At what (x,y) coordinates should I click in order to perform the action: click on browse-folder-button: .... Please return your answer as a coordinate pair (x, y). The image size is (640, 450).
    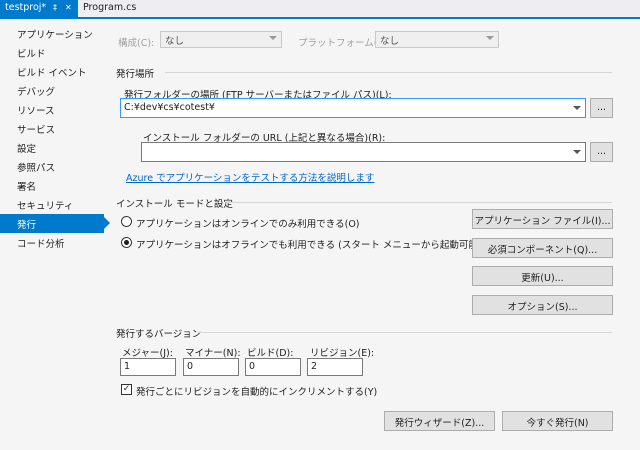
    Looking at the image, I should click on (601, 108).